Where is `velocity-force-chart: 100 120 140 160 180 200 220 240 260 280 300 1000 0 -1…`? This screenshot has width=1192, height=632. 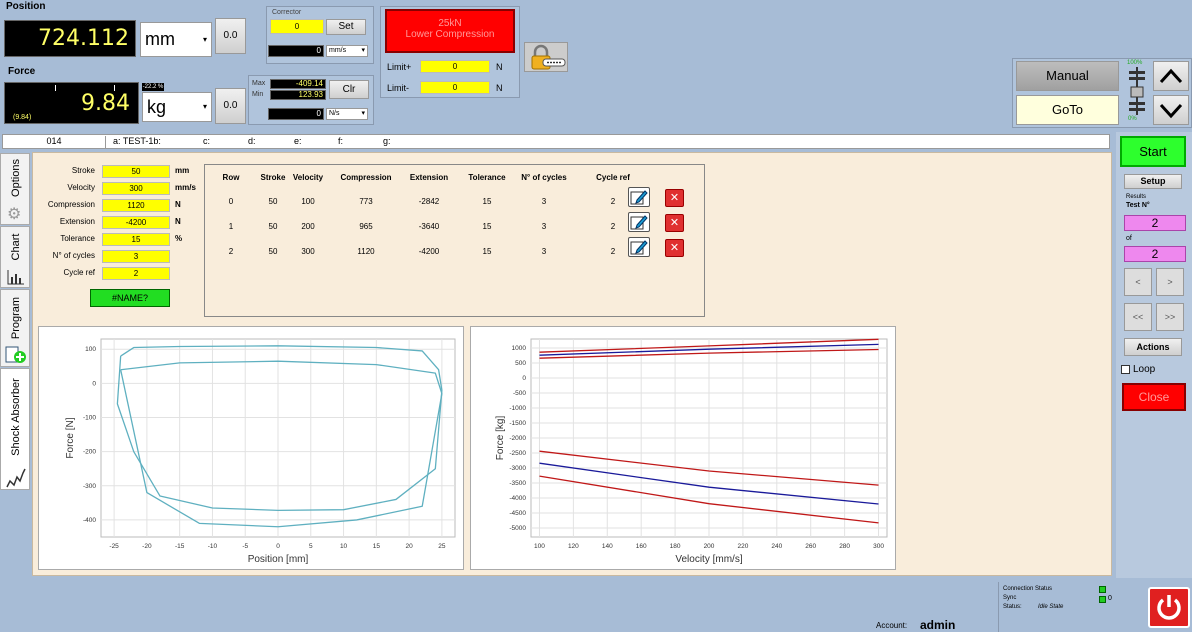
velocity-force-chart: 100 120 140 160 180 200 220 240 260 280 300 1000 0 -1… is located at coordinates (683, 448).